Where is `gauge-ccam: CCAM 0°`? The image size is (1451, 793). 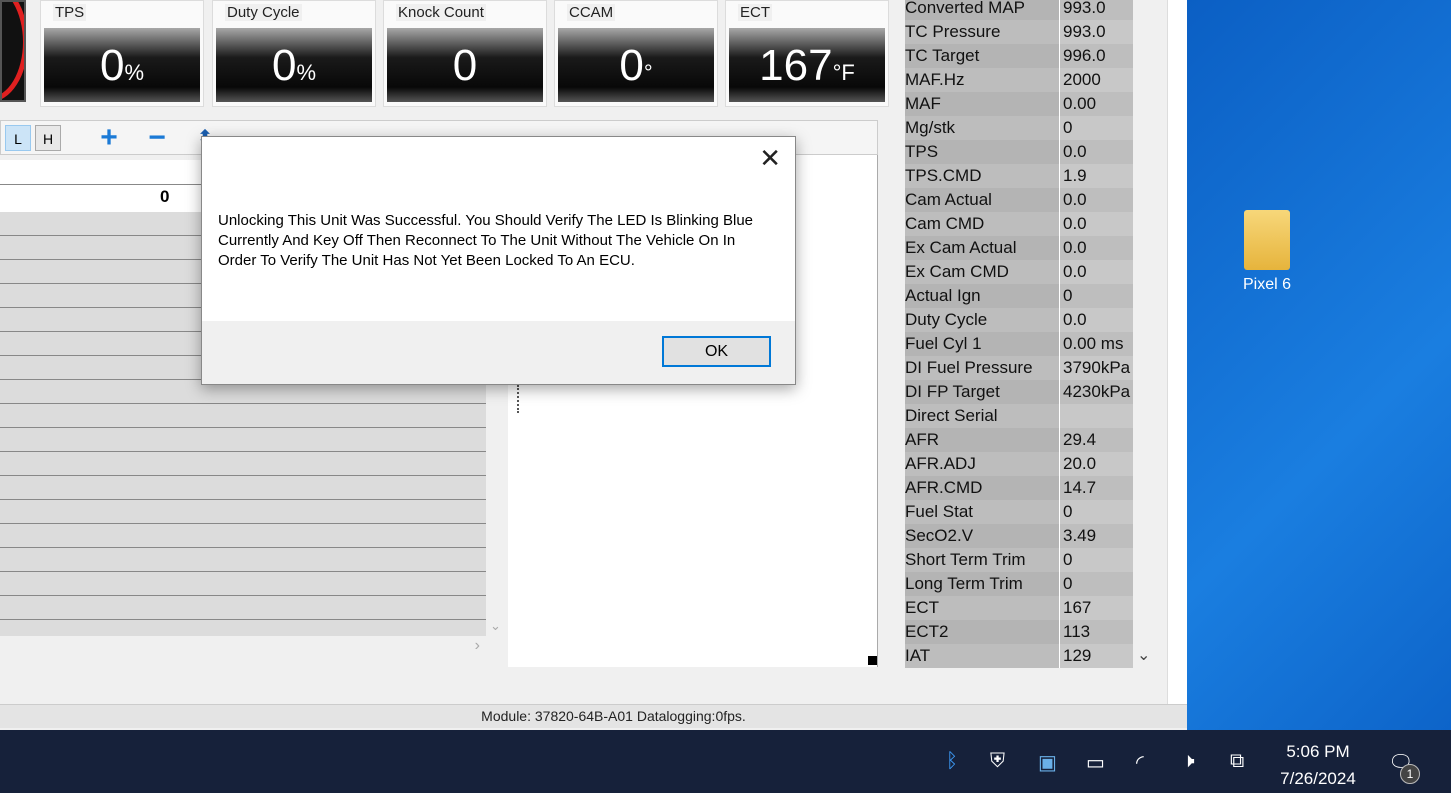 gauge-ccam: CCAM 0° is located at coordinates (636, 53).